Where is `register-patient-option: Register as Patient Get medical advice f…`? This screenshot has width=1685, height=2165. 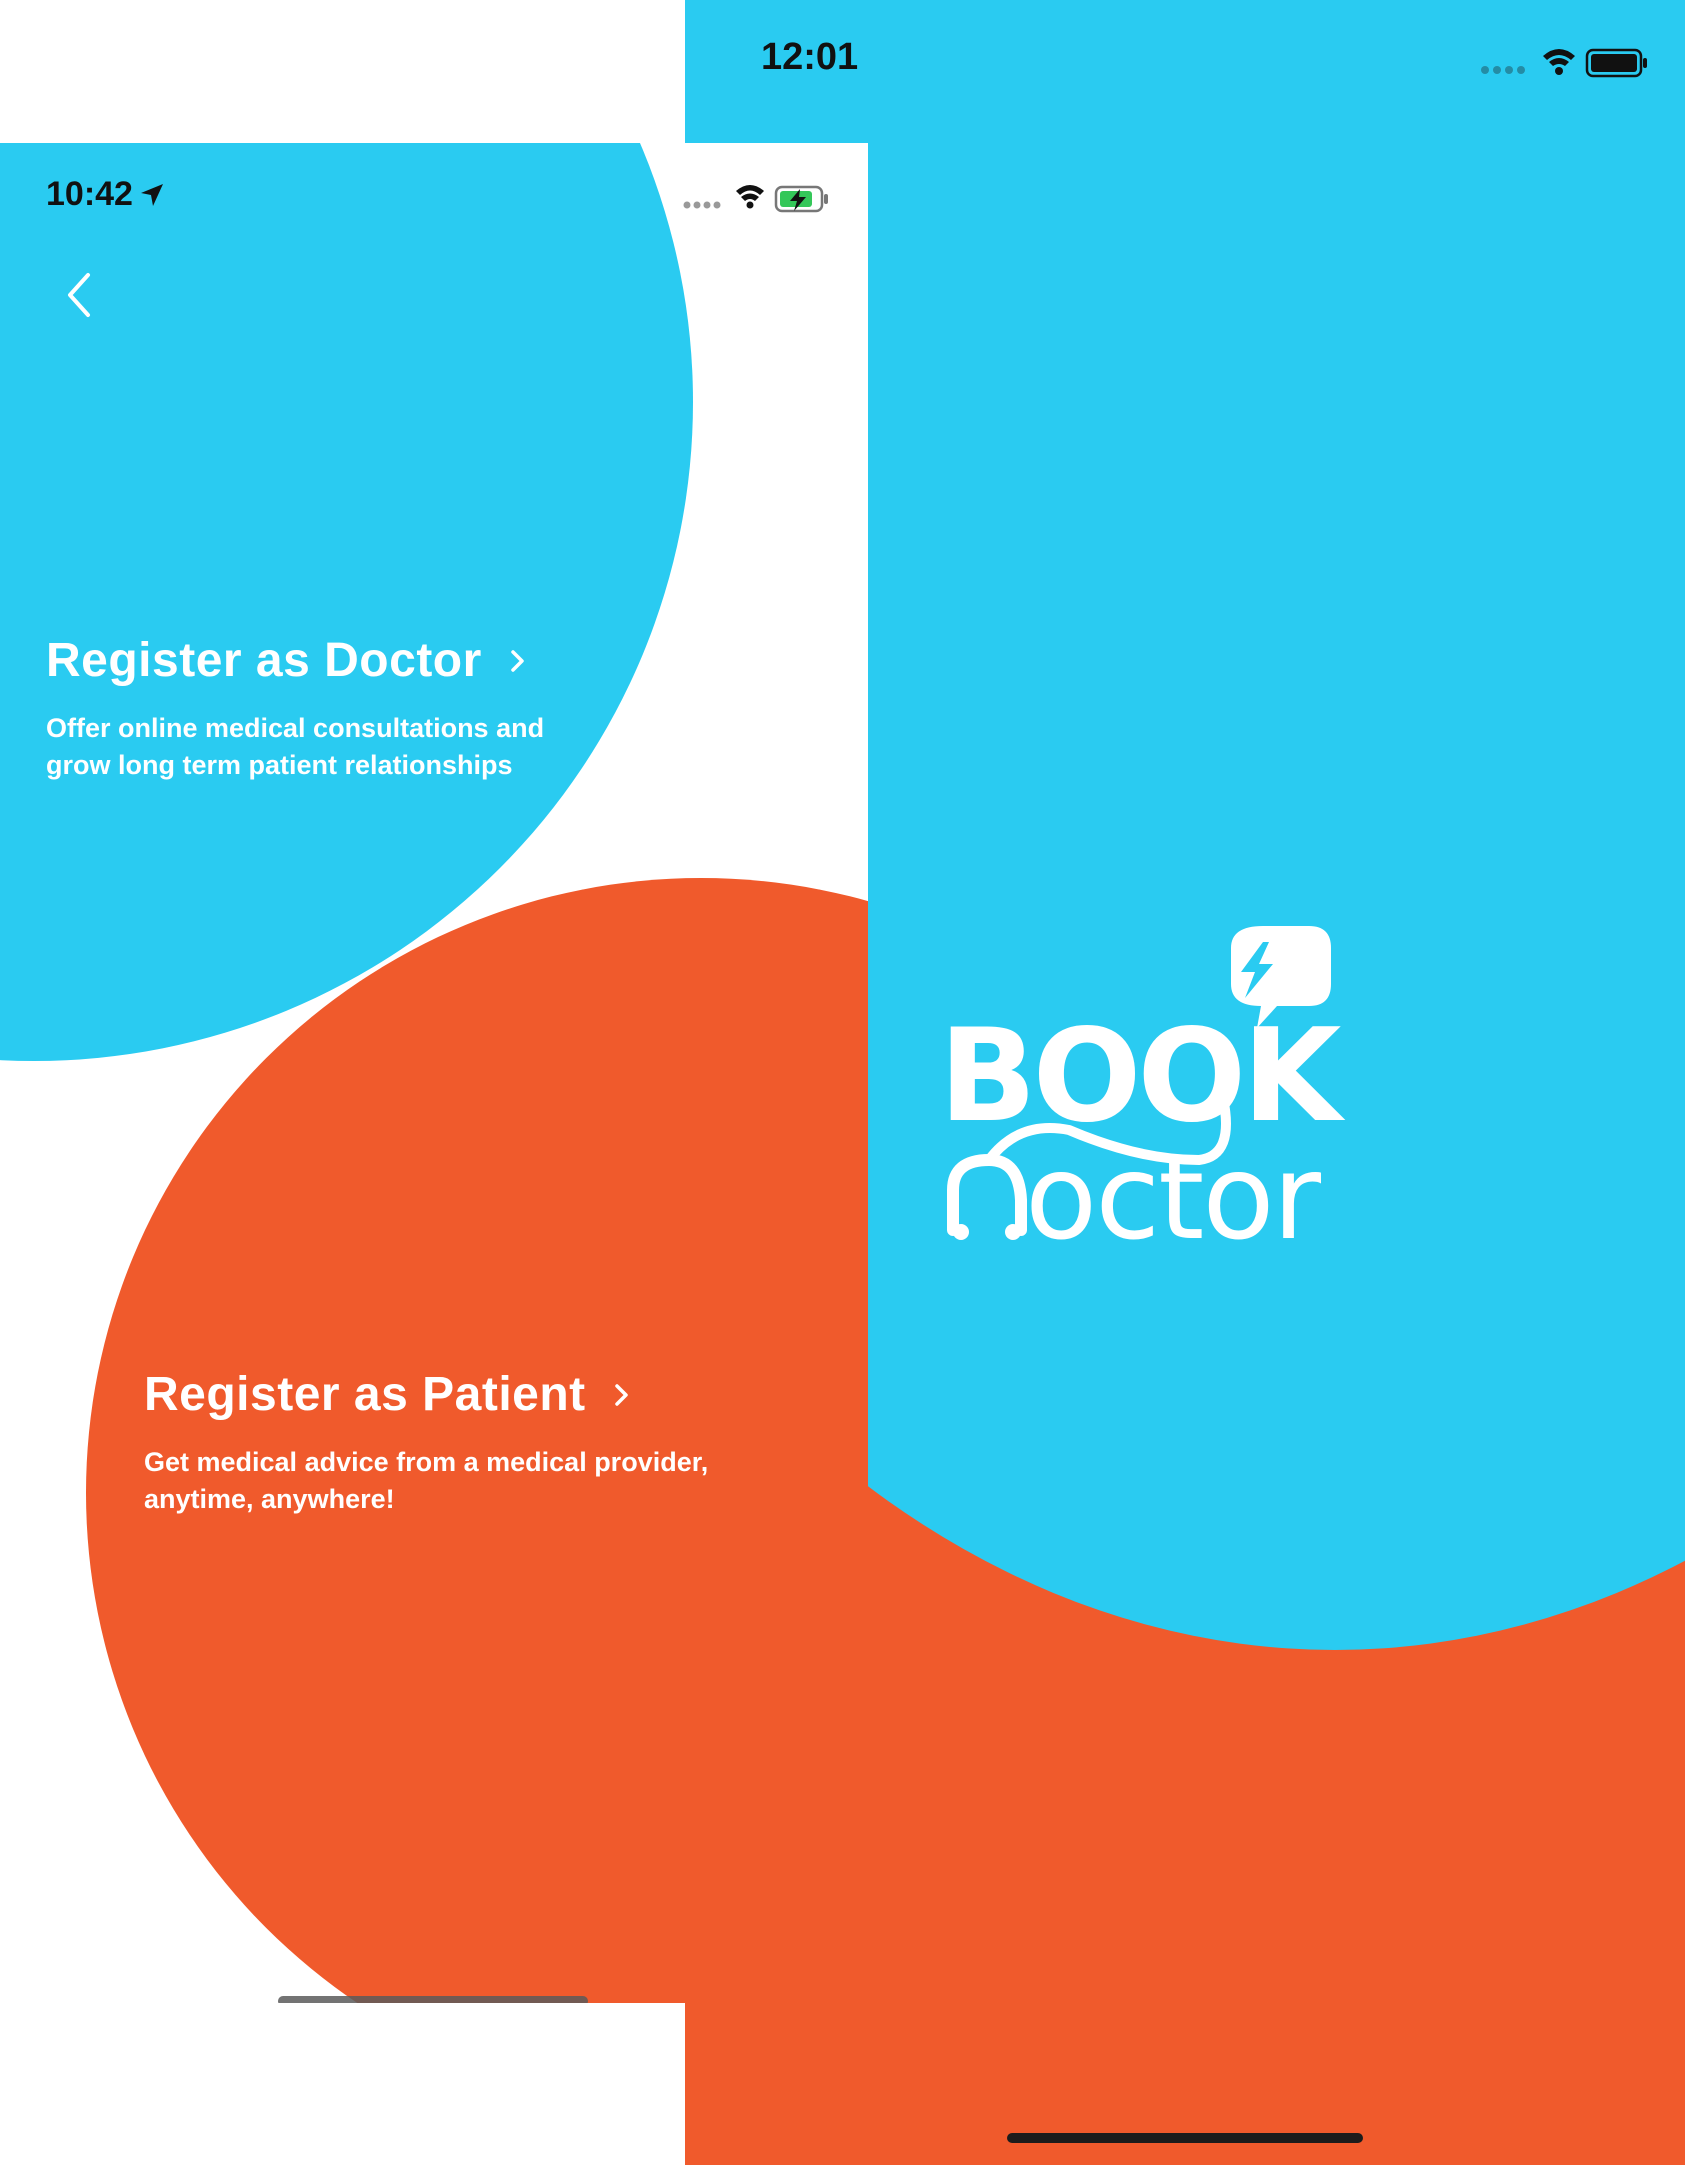
register-patient-option: Register as Patient Get medical advice f… is located at coordinates (464, 1442).